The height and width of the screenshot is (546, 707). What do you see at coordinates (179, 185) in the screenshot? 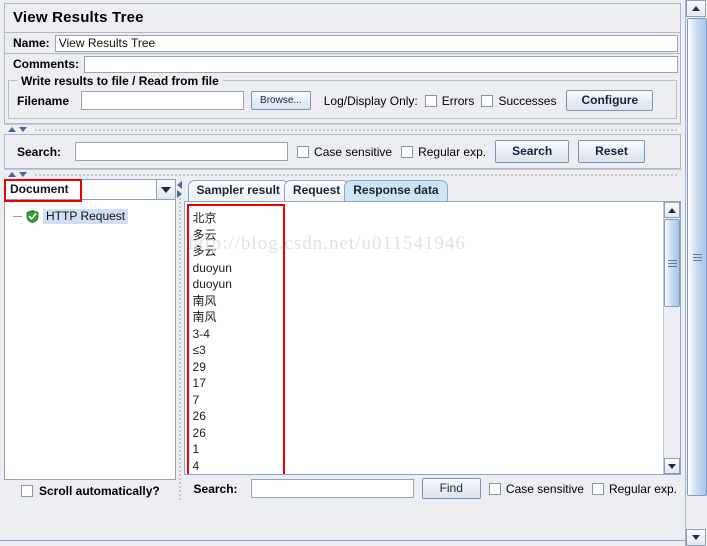
I see `collapse-left-icon` at bounding box center [179, 185].